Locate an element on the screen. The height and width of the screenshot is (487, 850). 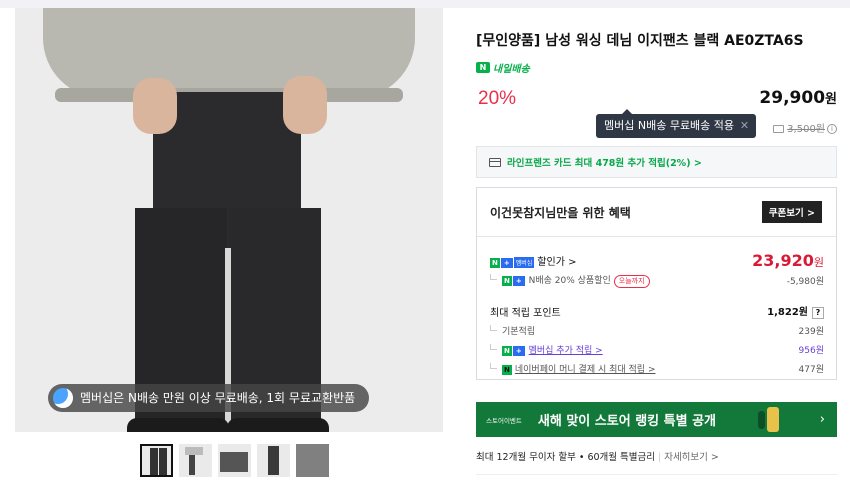
card-offer: 라인프렌즈 카드 최대 478원 추가 적립(2%) > is located at coordinates (656, 162).